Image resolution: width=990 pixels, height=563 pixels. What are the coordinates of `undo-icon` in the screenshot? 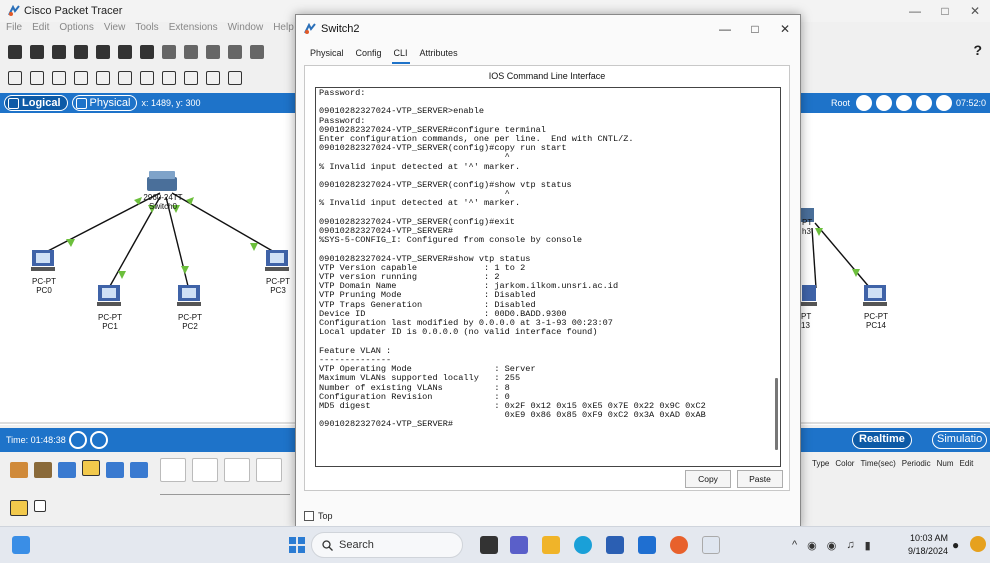 It's located at (213, 52).